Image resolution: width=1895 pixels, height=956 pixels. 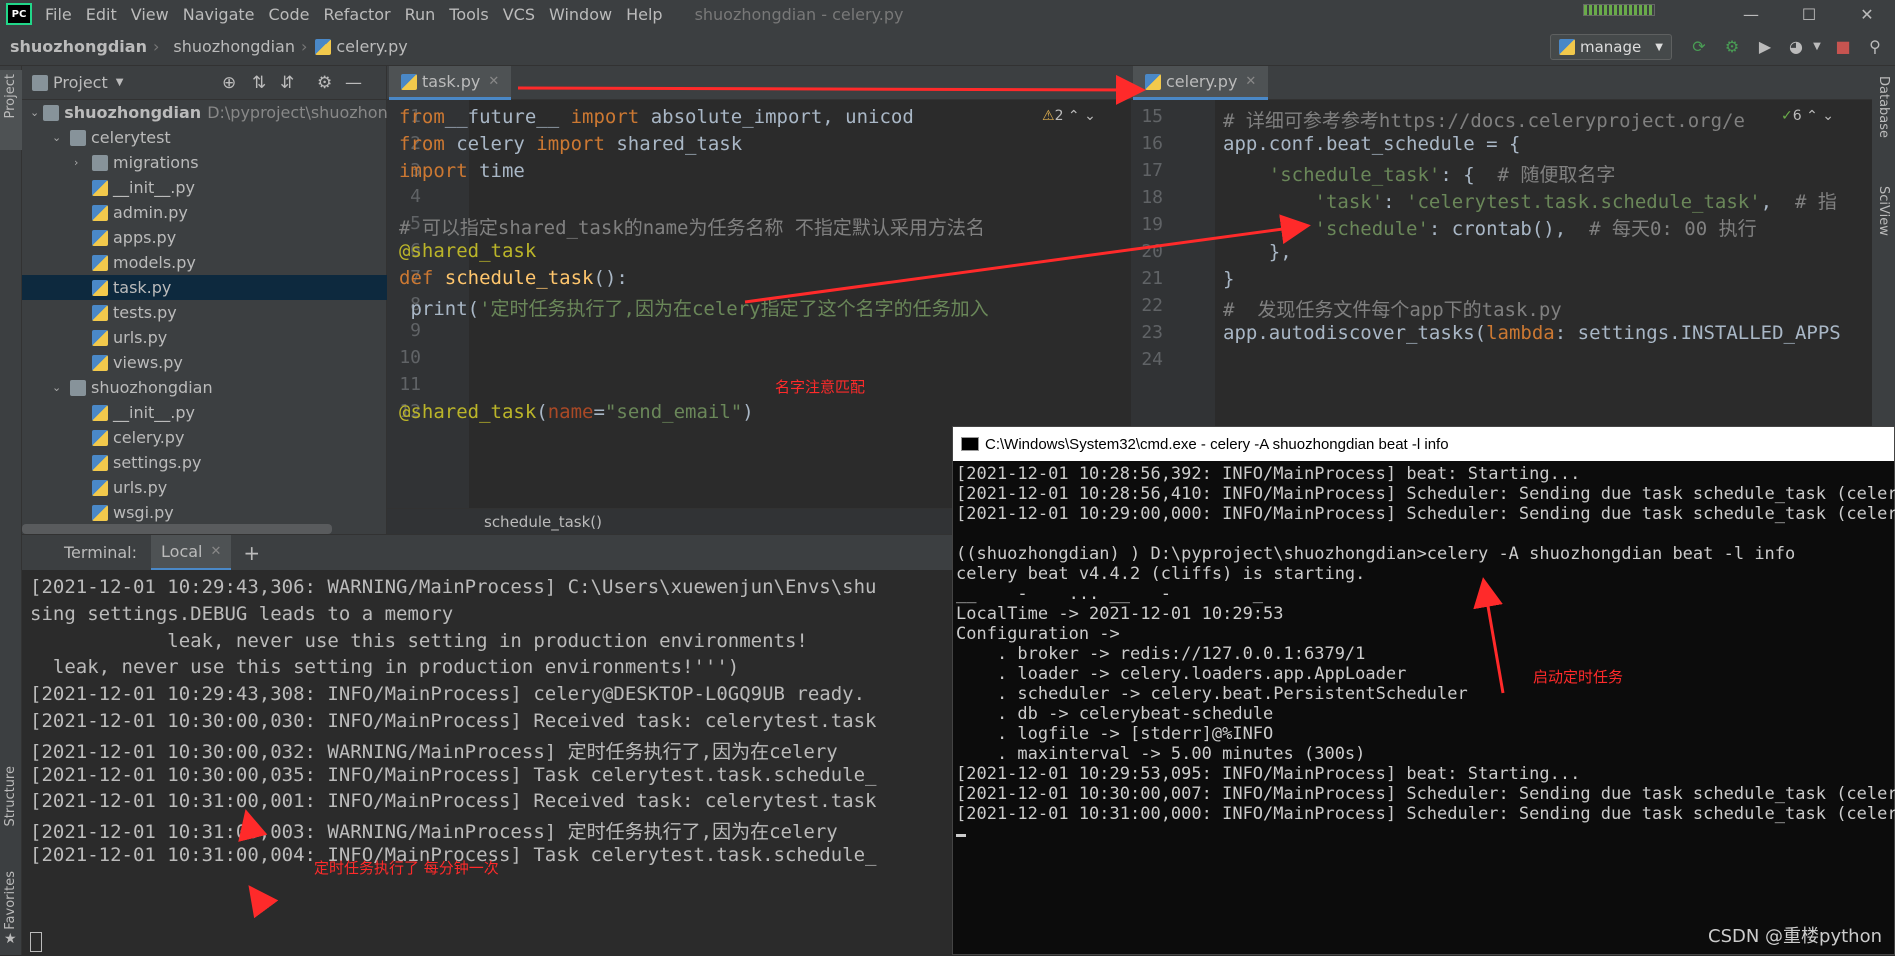 I want to click on chevron-right-icon: ›, so click(x=81, y=162).